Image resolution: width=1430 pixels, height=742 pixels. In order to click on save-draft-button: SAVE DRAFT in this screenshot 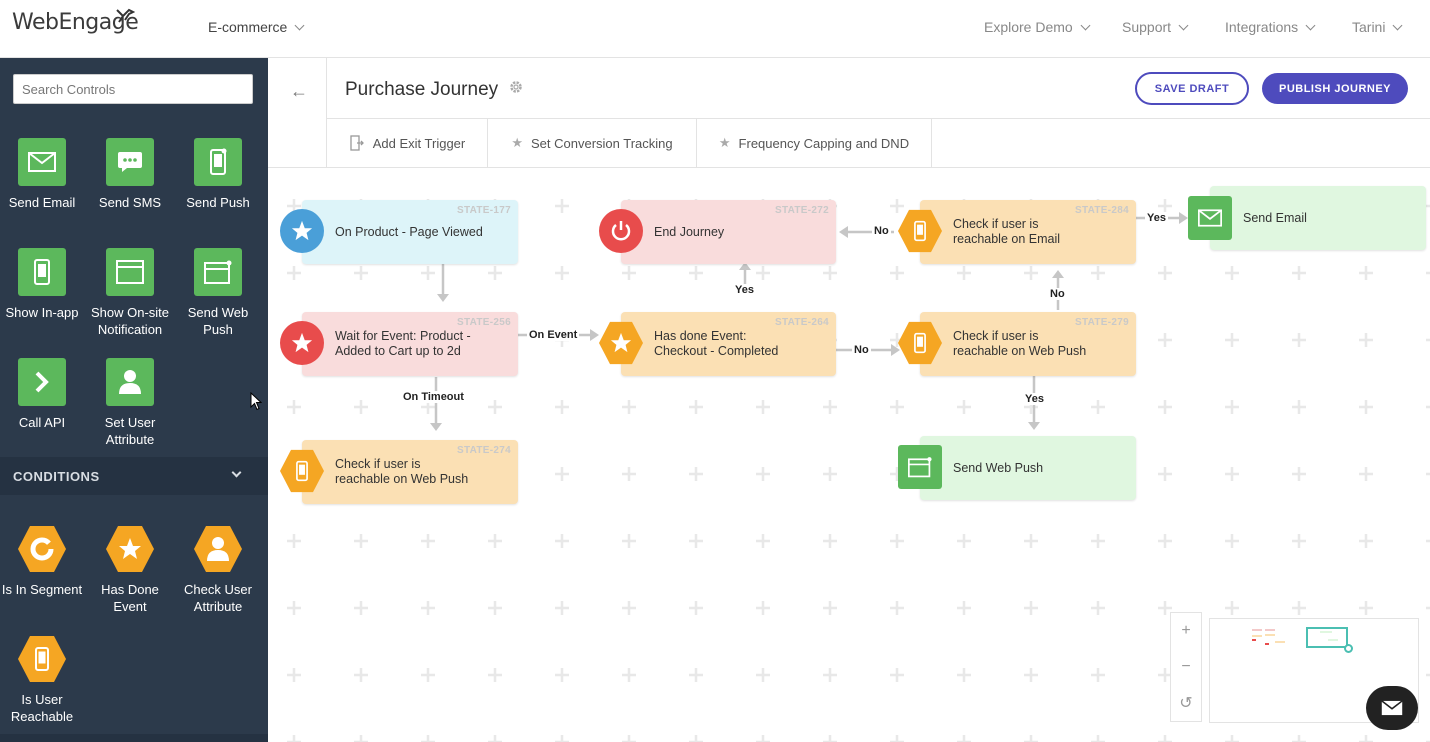, I will do `click(1192, 88)`.